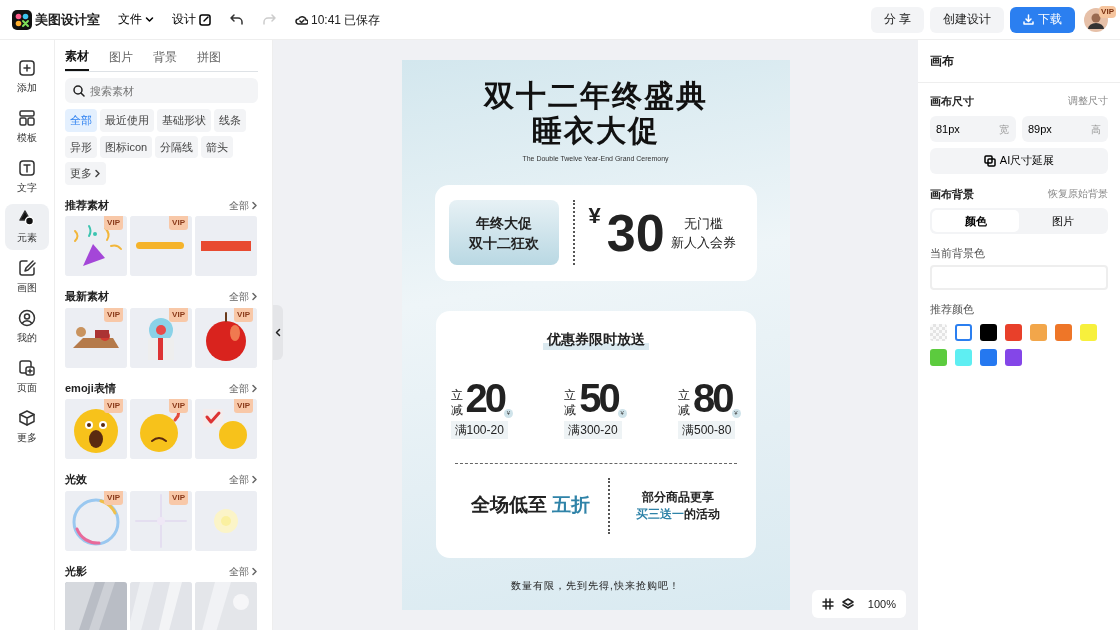 This screenshot has width=1120, height=630. What do you see at coordinates (177, 147) in the screenshot?
I see `filter-chip: 分隔线` at bounding box center [177, 147].